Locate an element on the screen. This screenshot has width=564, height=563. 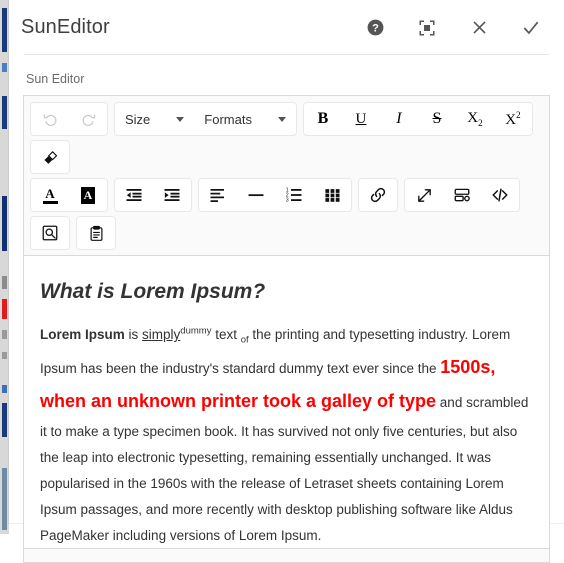
horizontal-rule-button is located at coordinates (256, 195).